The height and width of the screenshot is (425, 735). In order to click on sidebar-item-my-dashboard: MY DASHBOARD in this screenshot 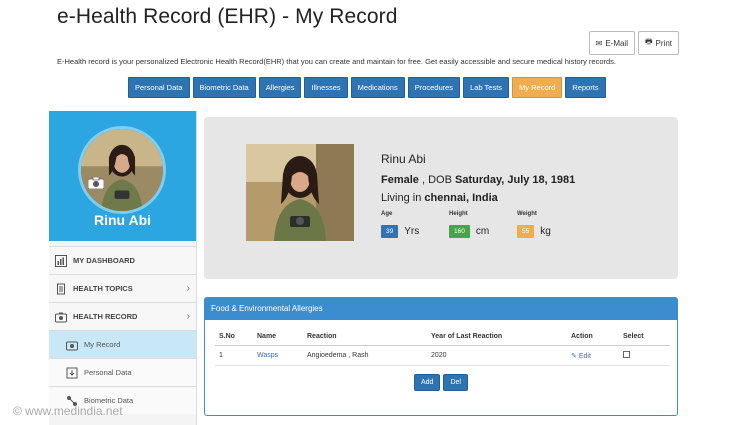, I will do `click(122, 260)`.